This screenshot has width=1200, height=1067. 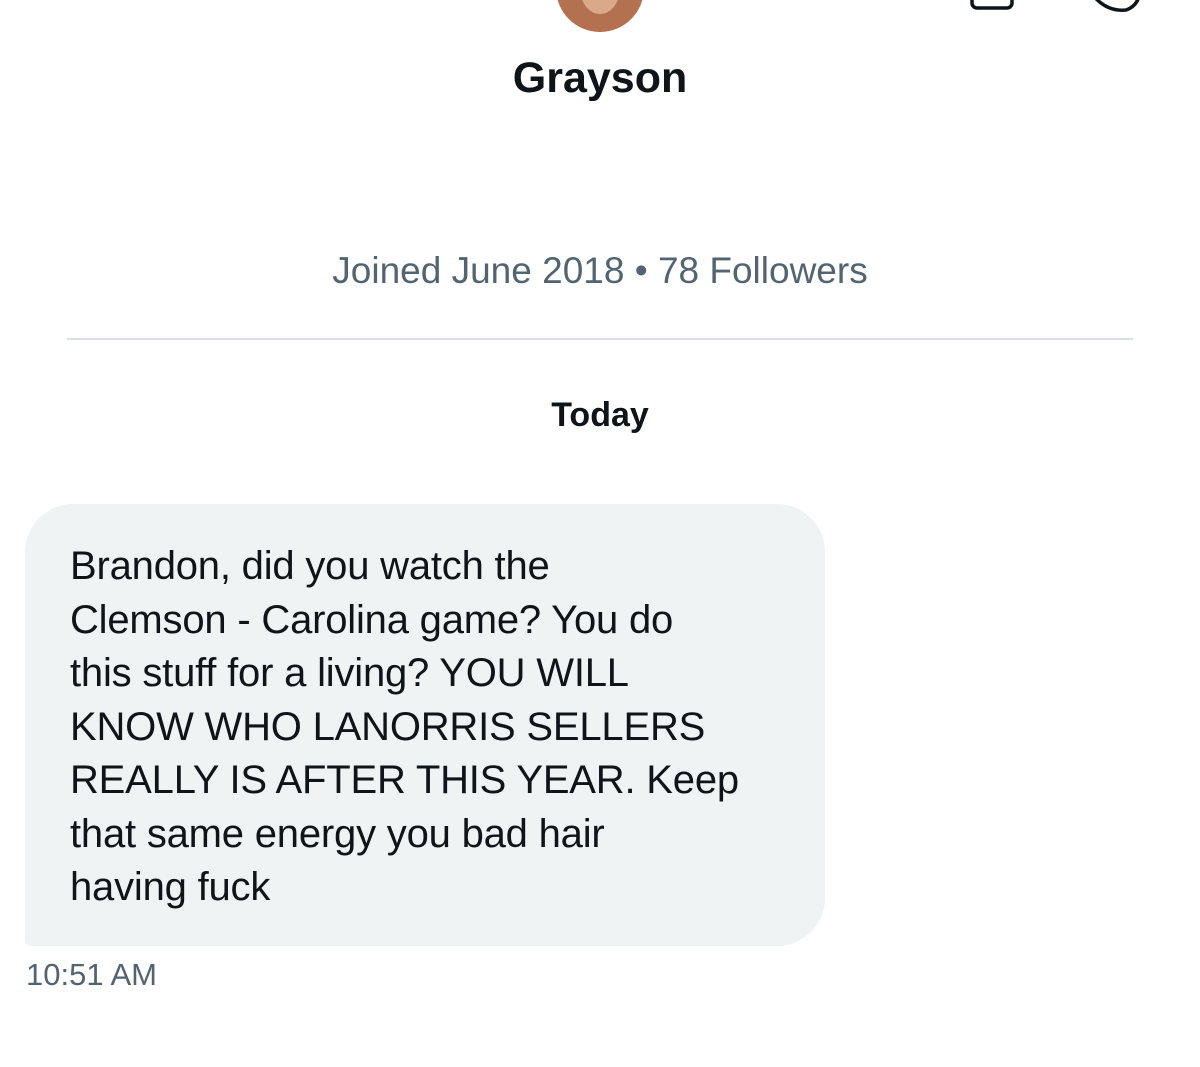 I want to click on divider, so click(x=600, y=339).